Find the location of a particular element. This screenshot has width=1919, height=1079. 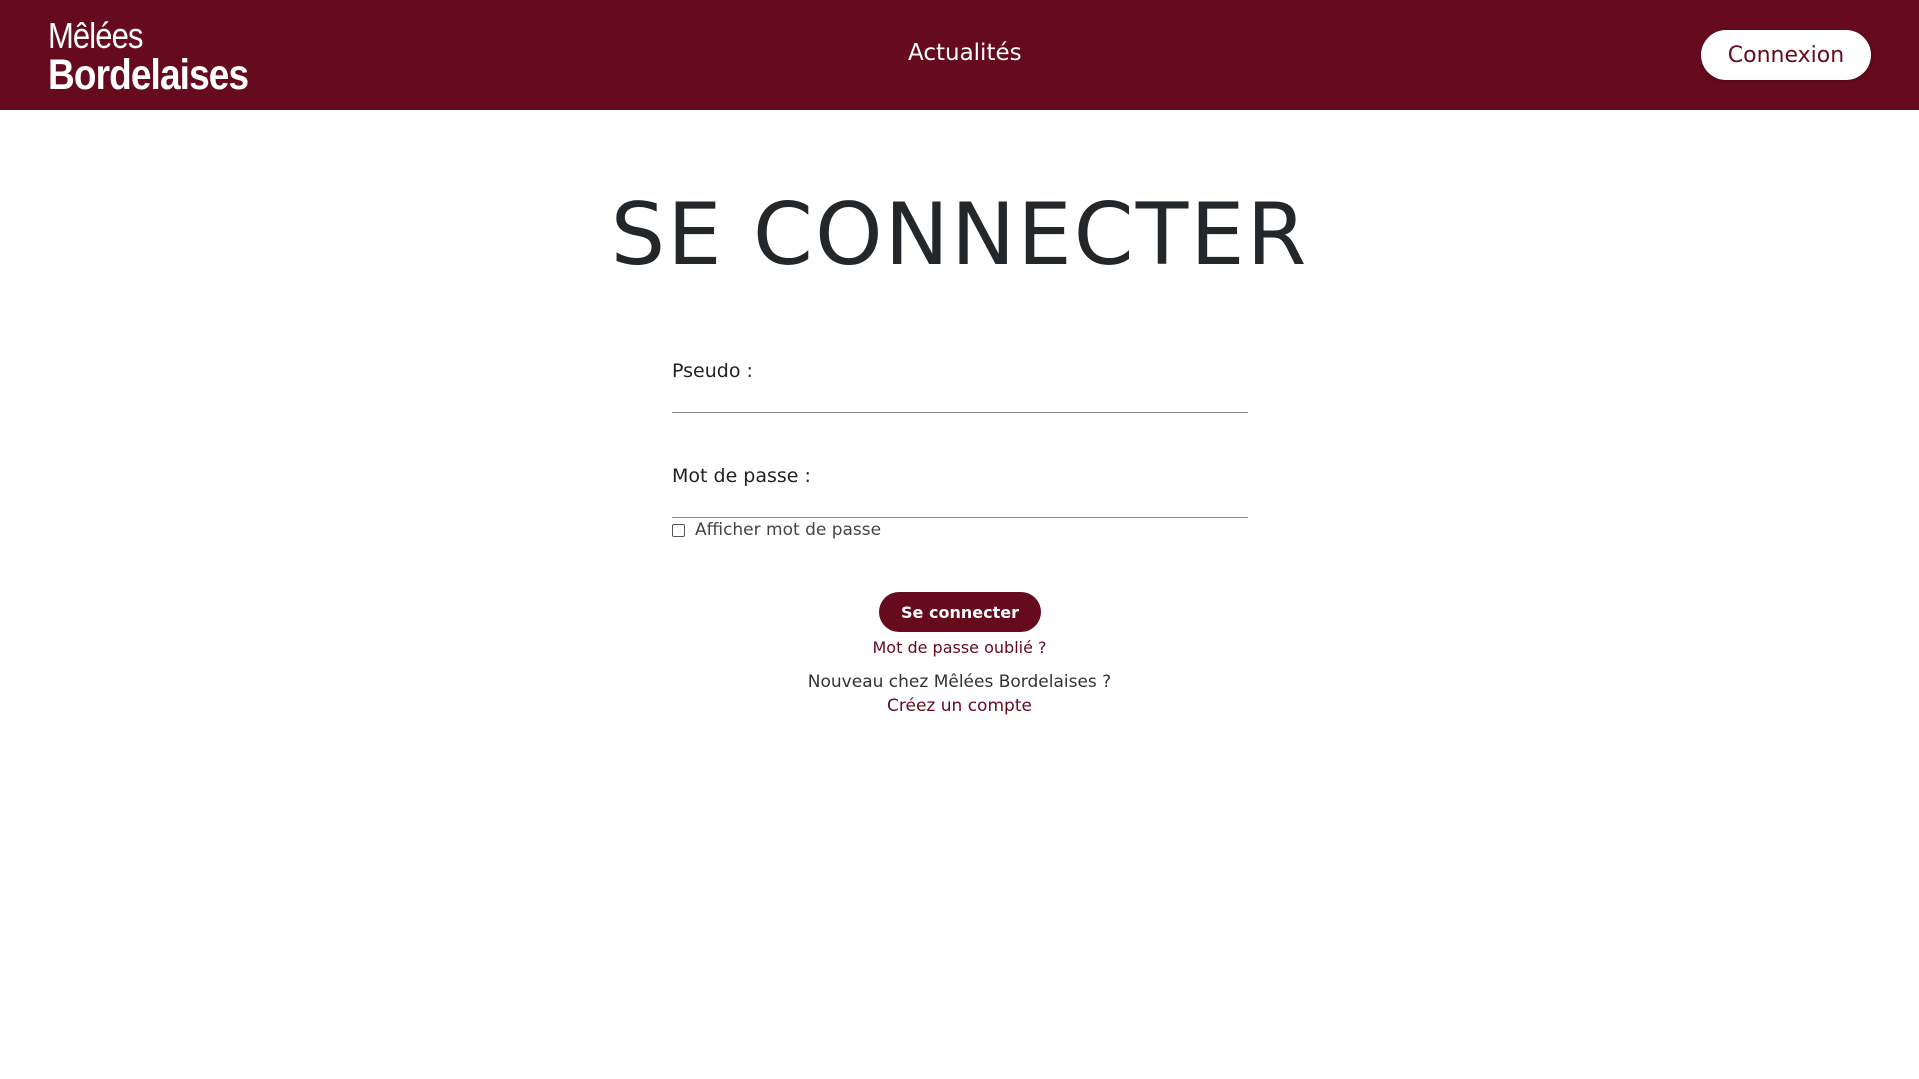

forgot-password-link: Mot de passe oublié ? is located at coordinates (960, 647).